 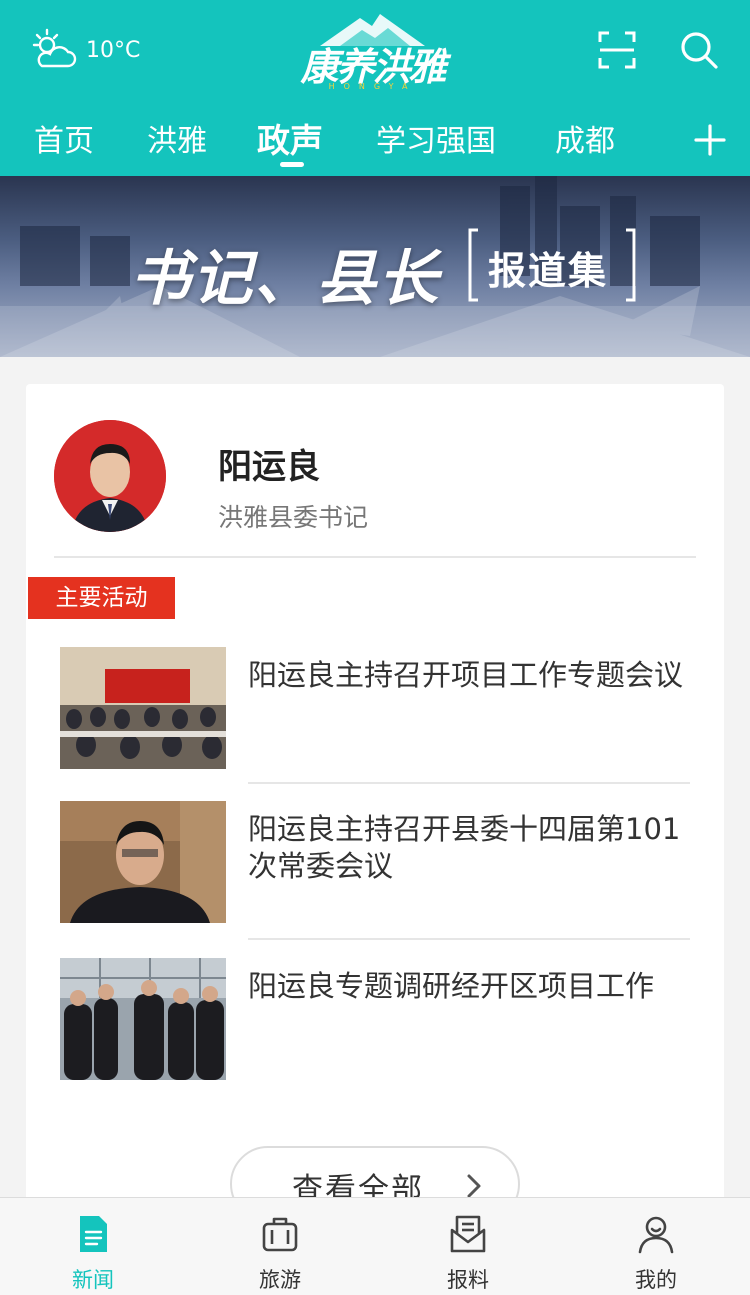 What do you see at coordinates (451, 986) in the screenshot?
I see `news-title: 阳运良专题调研经开区项目工作` at bounding box center [451, 986].